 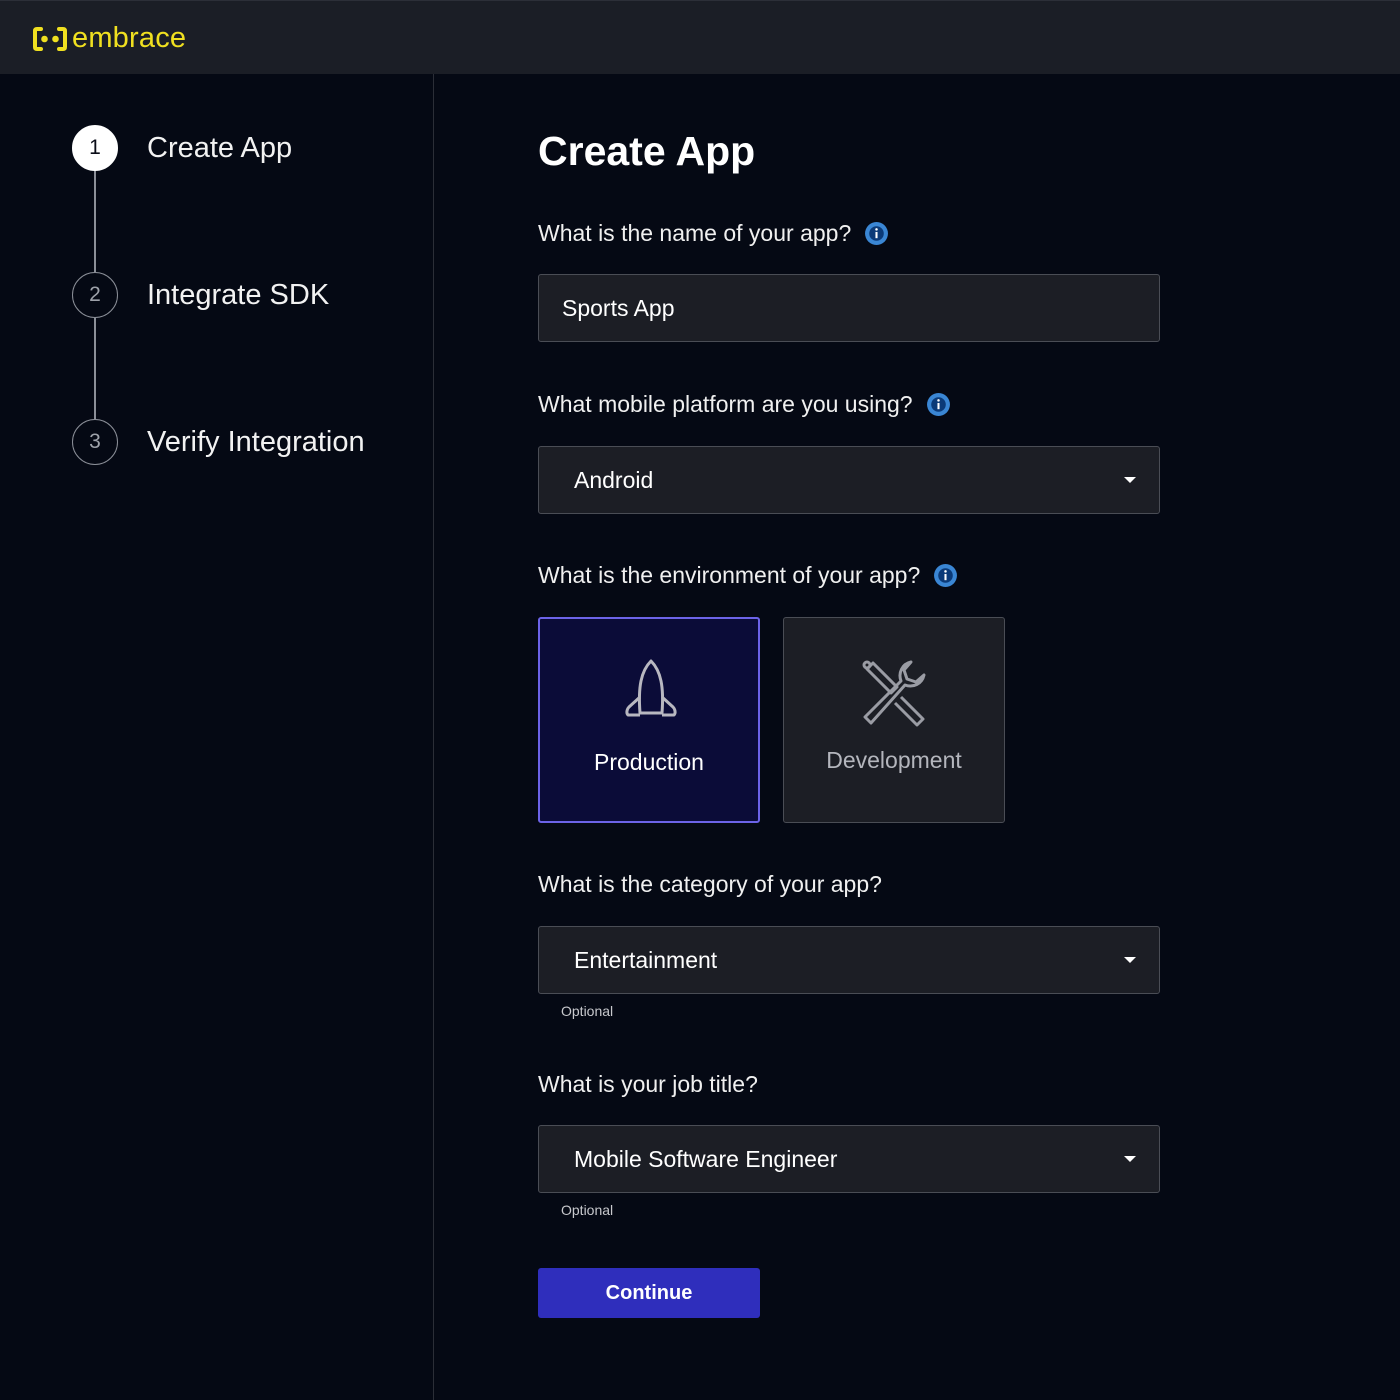 What do you see at coordinates (849, 480) in the screenshot?
I see `platform-select: Android` at bounding box center [849, 480].